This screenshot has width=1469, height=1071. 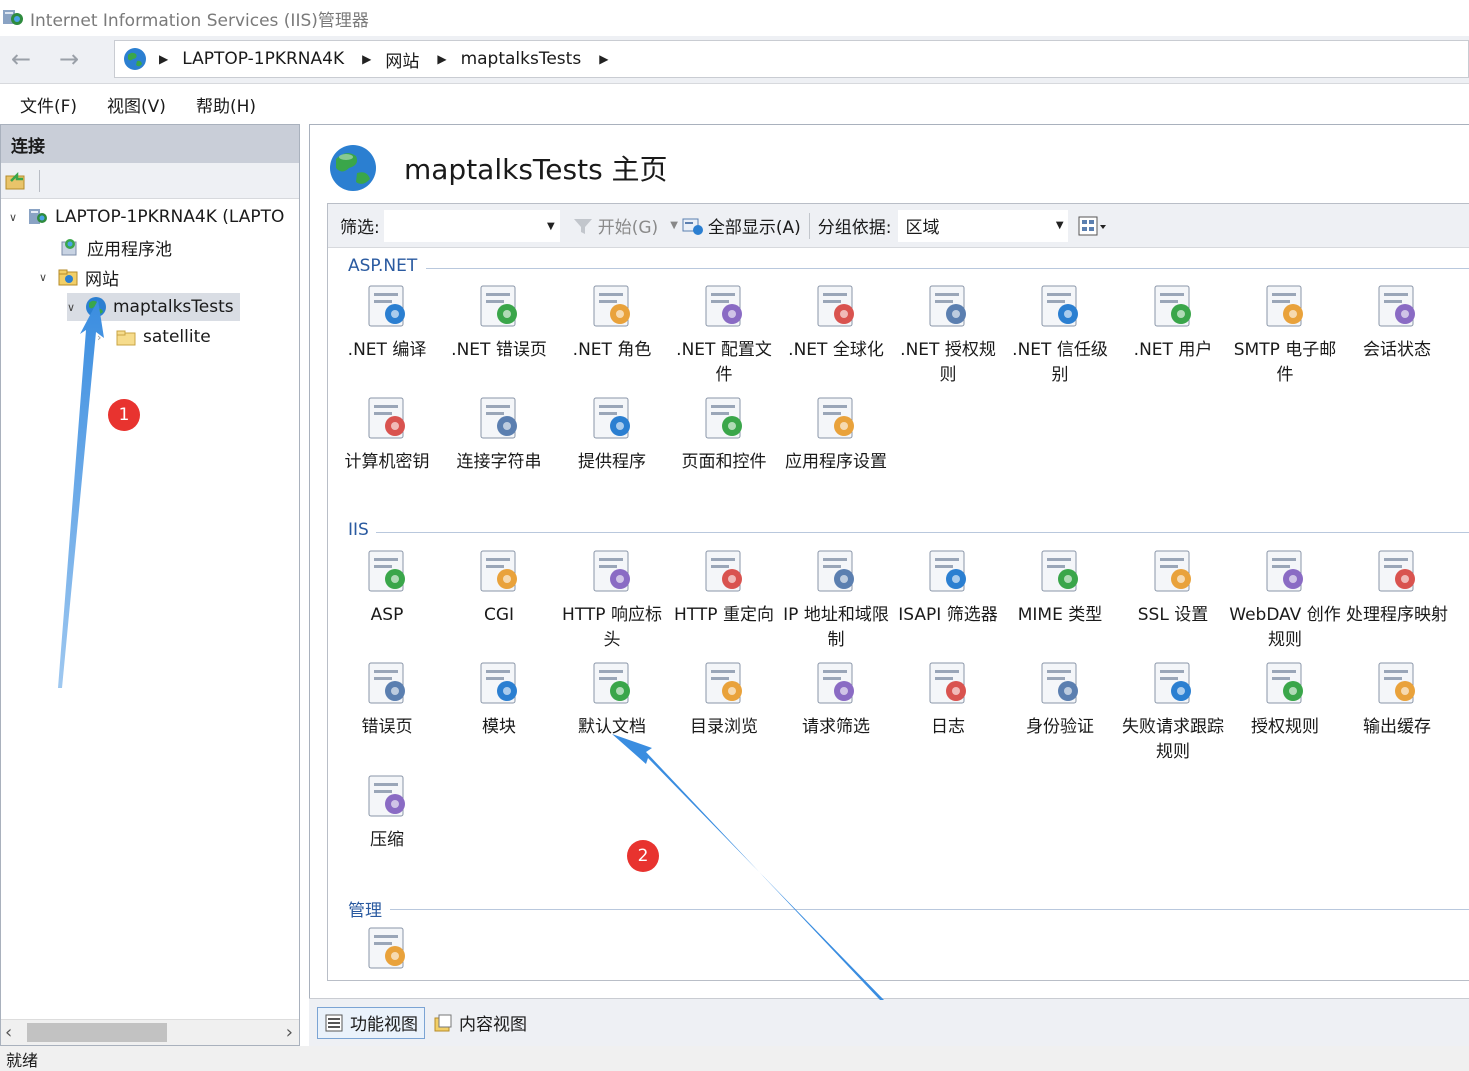 I want to click on tree-label-satellite: satellite, so click(x=177, y=337).